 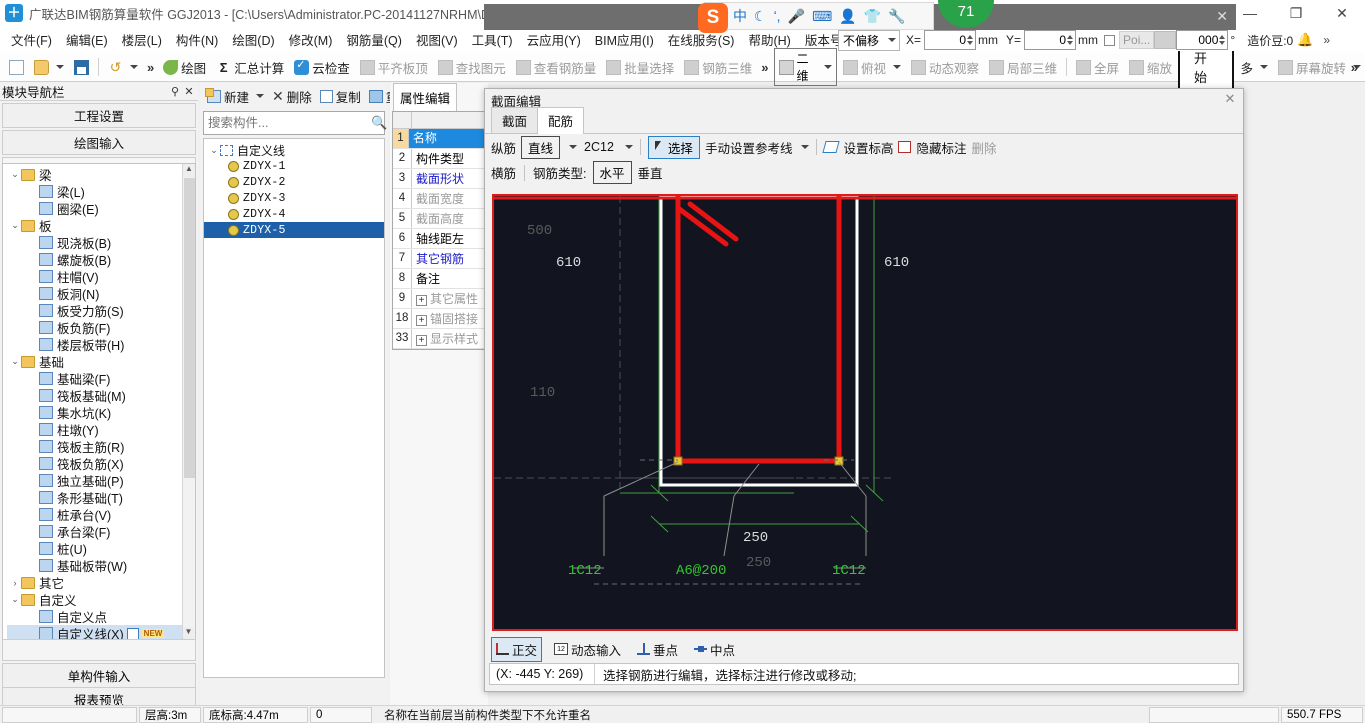 What do you see at coordinates (295, 123) in the screenshot?
I see `component-search-row: 🔍` at bounding box center [295, 123].